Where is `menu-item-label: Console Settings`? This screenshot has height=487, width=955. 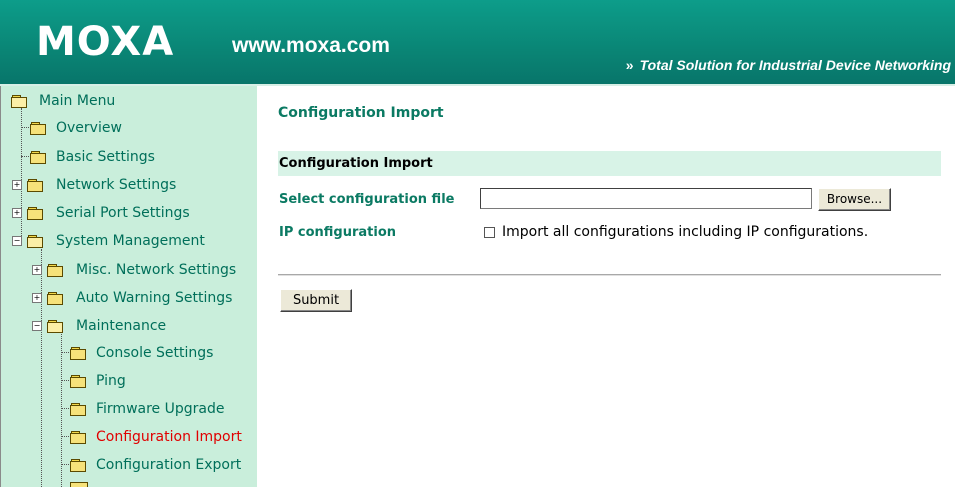
menu-item-label: Console Settings is located at coordinates (155, 353).